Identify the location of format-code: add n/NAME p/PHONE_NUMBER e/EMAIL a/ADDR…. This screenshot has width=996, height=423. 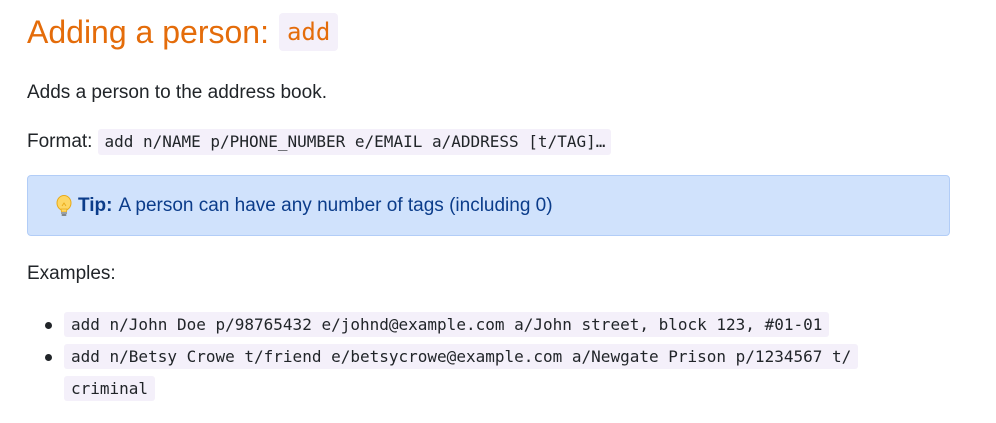
(355, 142).